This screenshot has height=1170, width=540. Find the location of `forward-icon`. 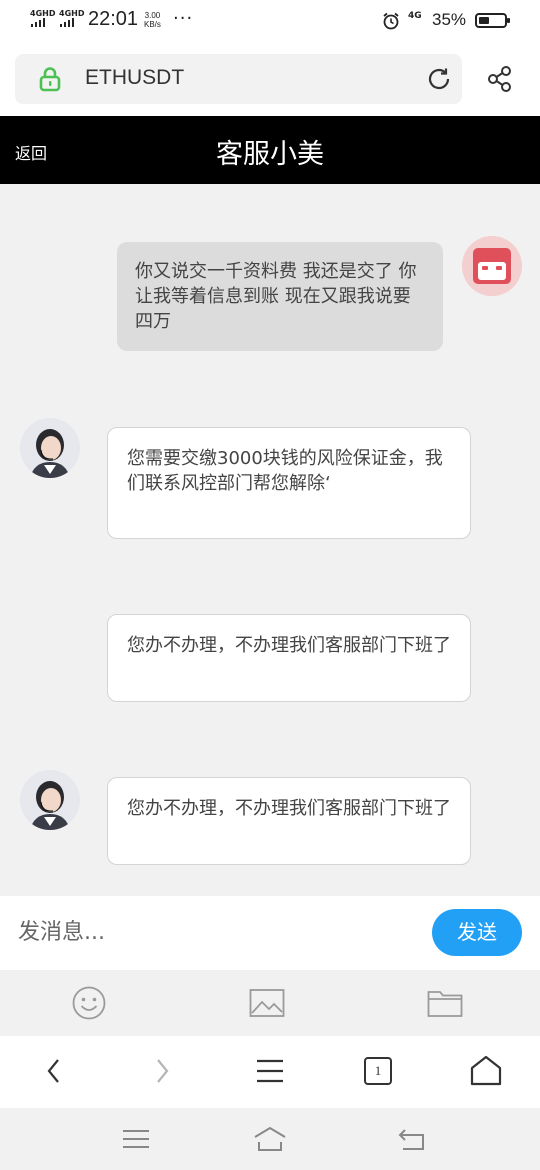

forward-icon is located at coordinates (162, 1071).